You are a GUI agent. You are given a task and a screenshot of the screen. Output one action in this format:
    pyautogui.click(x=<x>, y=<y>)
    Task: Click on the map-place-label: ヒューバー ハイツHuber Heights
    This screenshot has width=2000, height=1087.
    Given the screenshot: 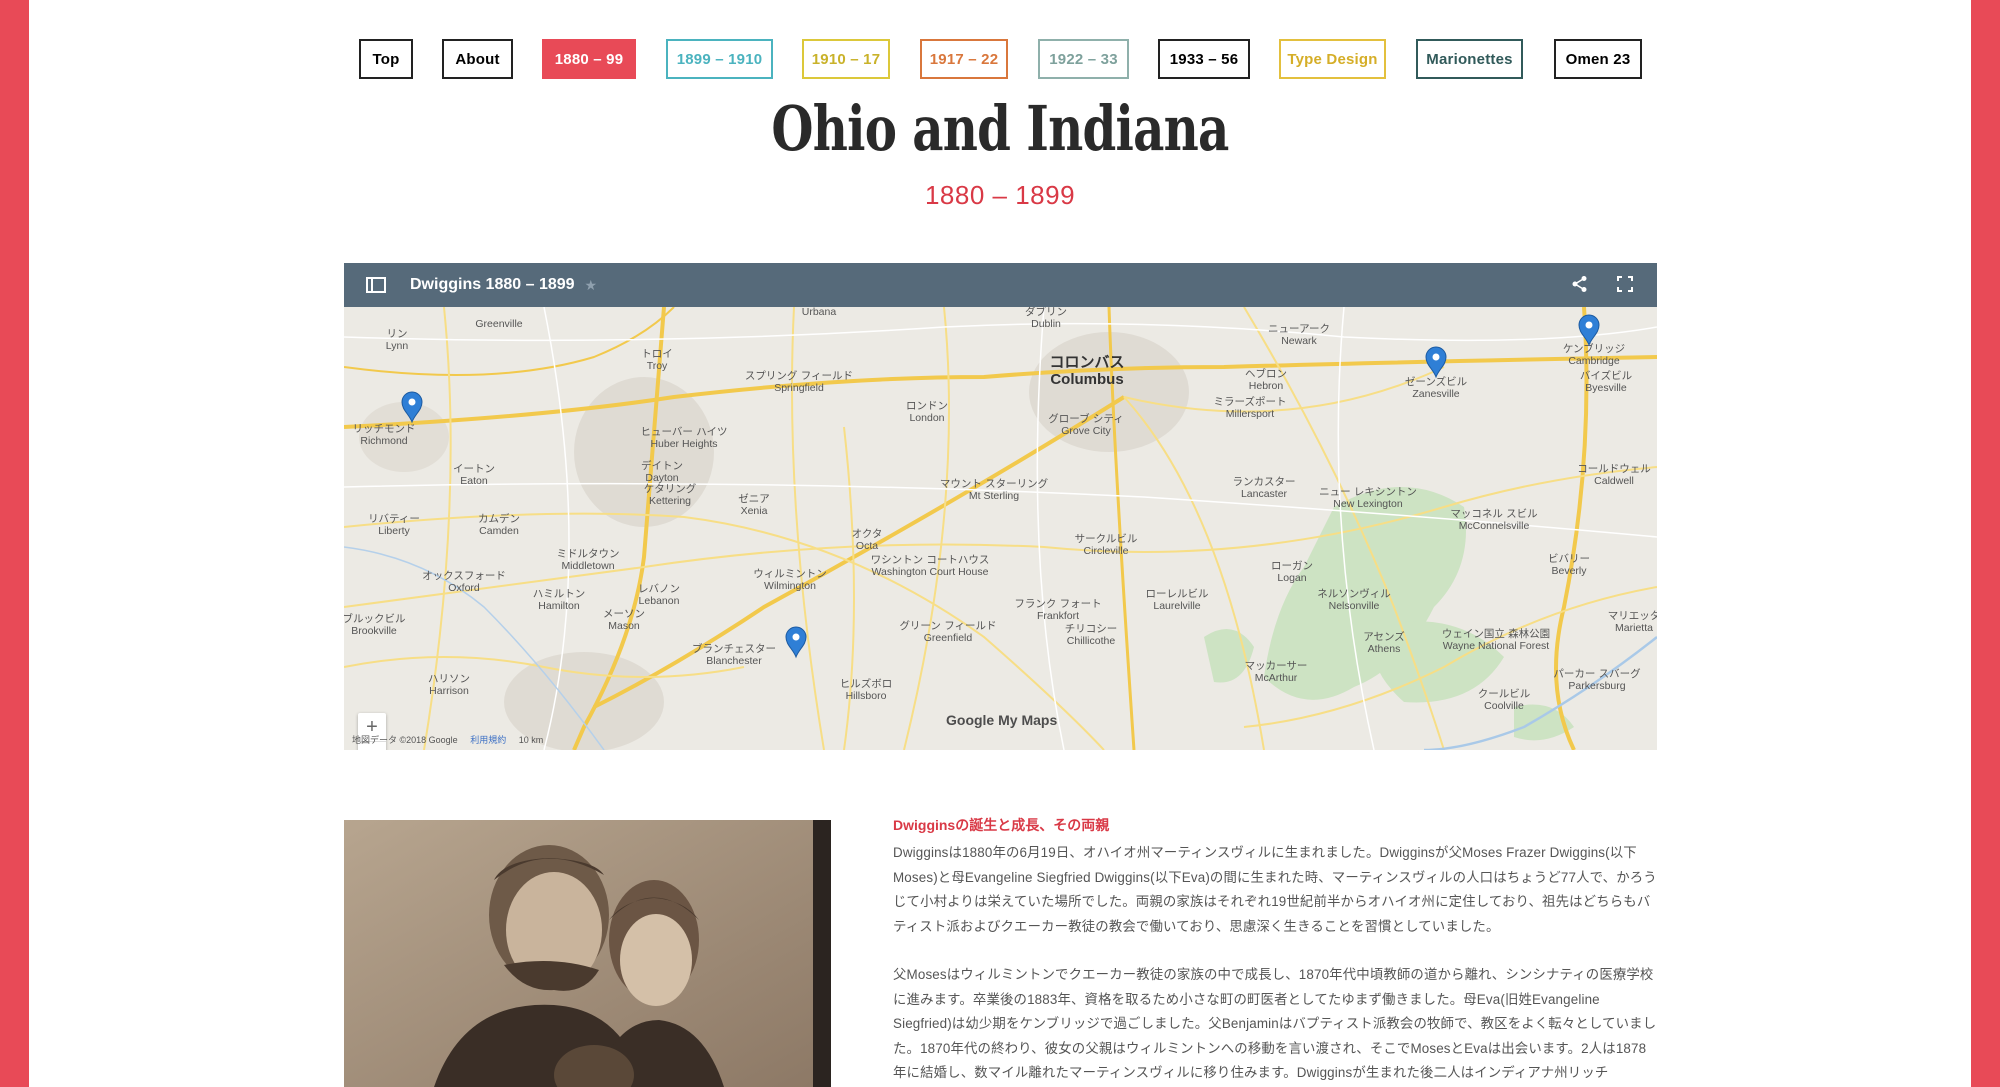 What is the action you would take?
    pyautogui.click(x=683, y=438)
    